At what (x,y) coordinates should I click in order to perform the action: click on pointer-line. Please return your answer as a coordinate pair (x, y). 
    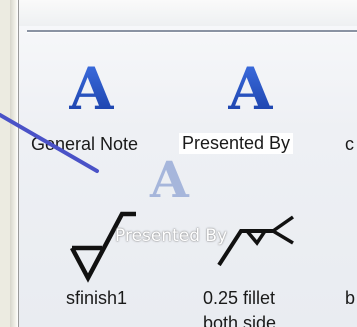
    Looking at the image, I should click on (49, 143).